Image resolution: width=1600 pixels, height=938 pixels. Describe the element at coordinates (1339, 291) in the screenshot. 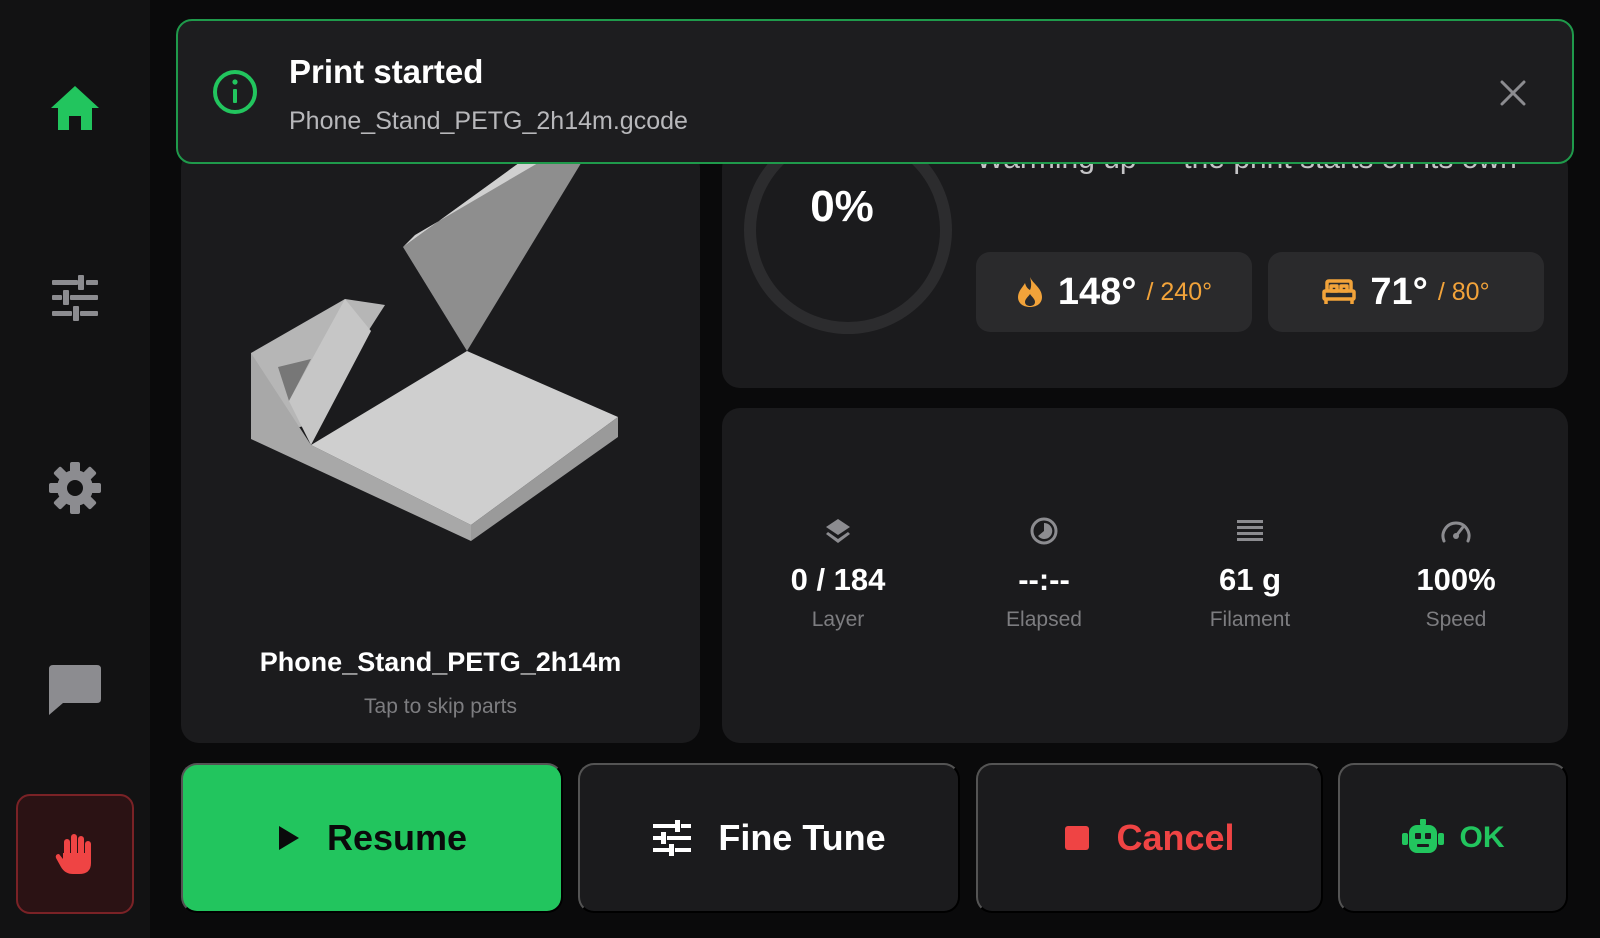

I see `bed-icon` at that location.